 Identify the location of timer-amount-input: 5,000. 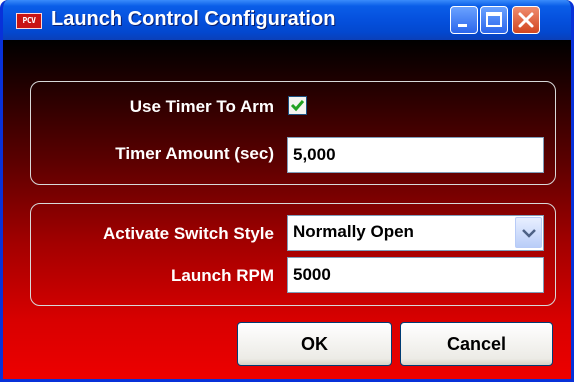
(415, 155).